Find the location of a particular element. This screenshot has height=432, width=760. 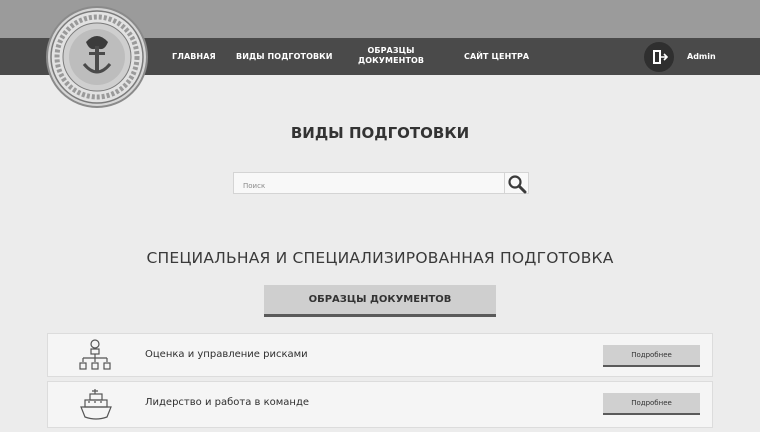

course-row: Оценка и управление рисками Подробнее is located at coordinates (380, 355).